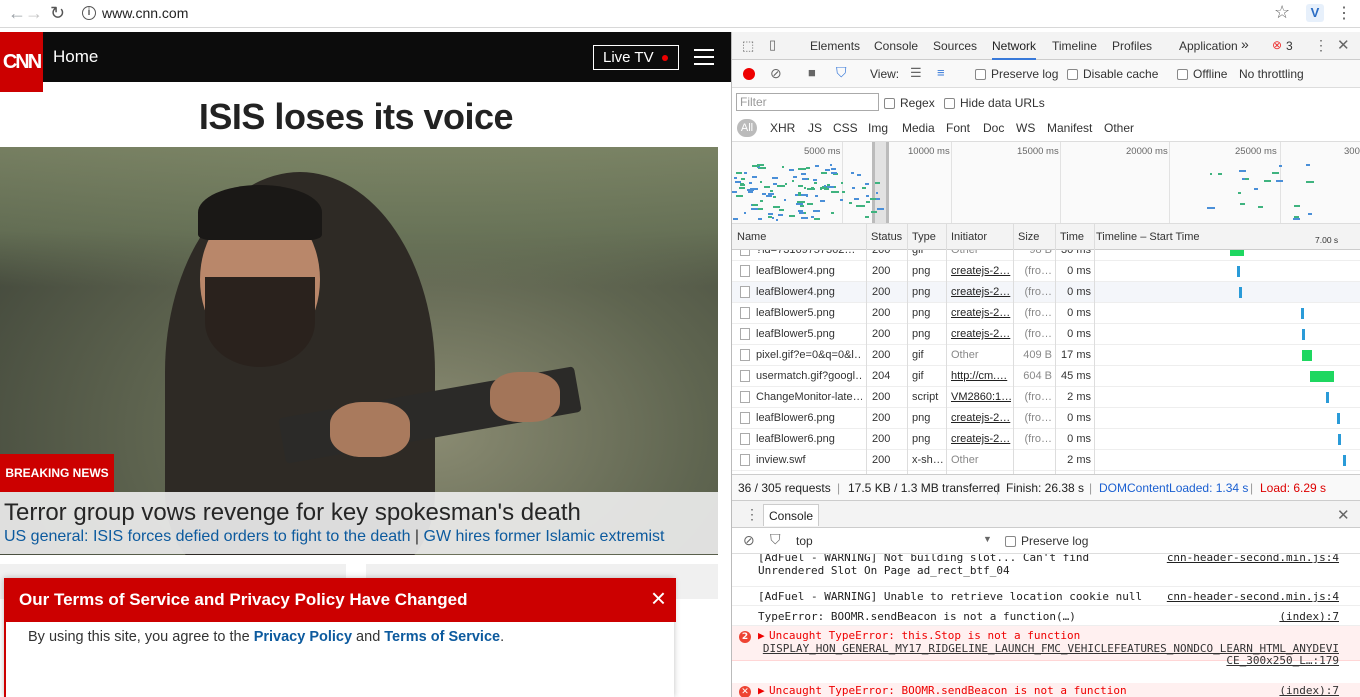 This screenshot has height=697, width=1360. What do you see at coordinates (782, 128) in the screenshot?
I see `type-xhr: XHR` at bounding box center [782, 128].